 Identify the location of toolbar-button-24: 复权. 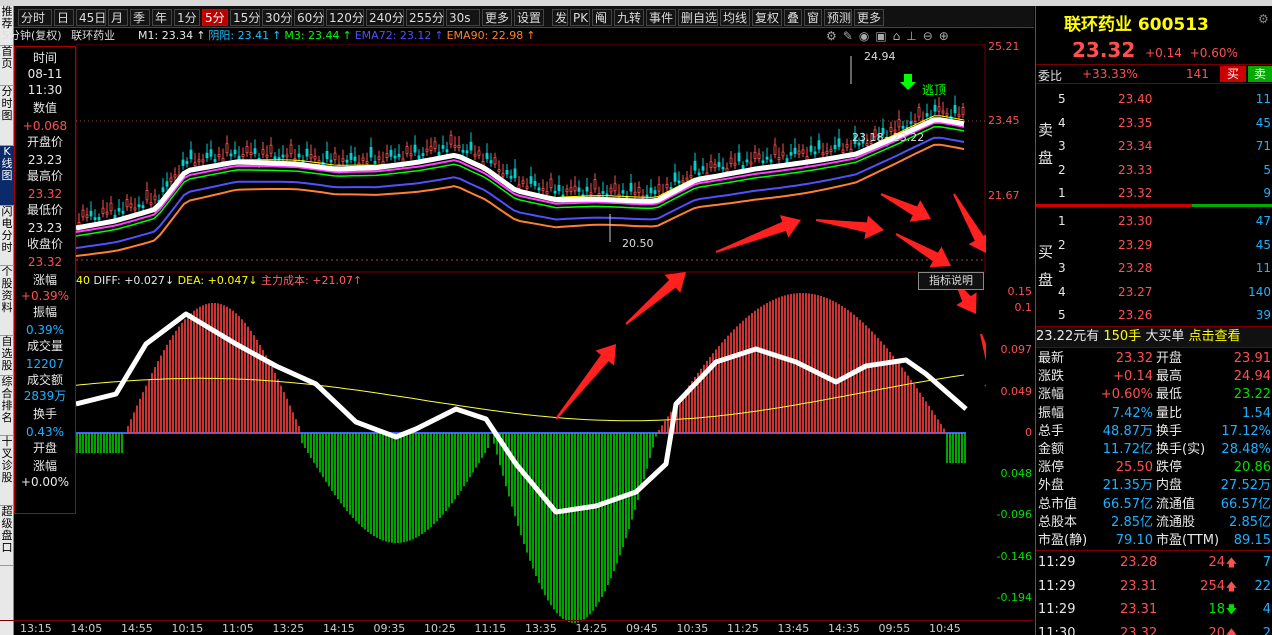
(767, 17).